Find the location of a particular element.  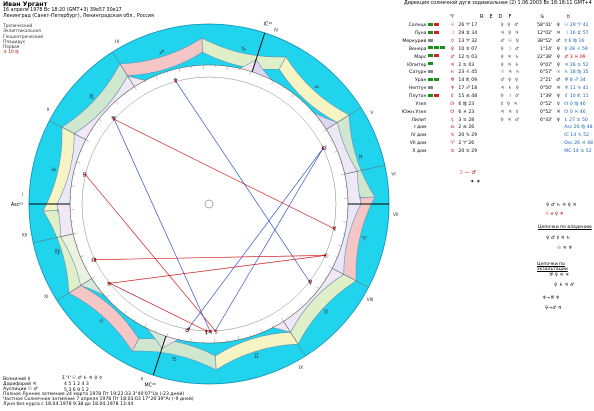

planet-row: Уран ♅ 14 ♏ 09 ♂ ♀ ♀ 2°21' ♂ ♅ 8 ♐ 34 is located at coordinates (493, 81).